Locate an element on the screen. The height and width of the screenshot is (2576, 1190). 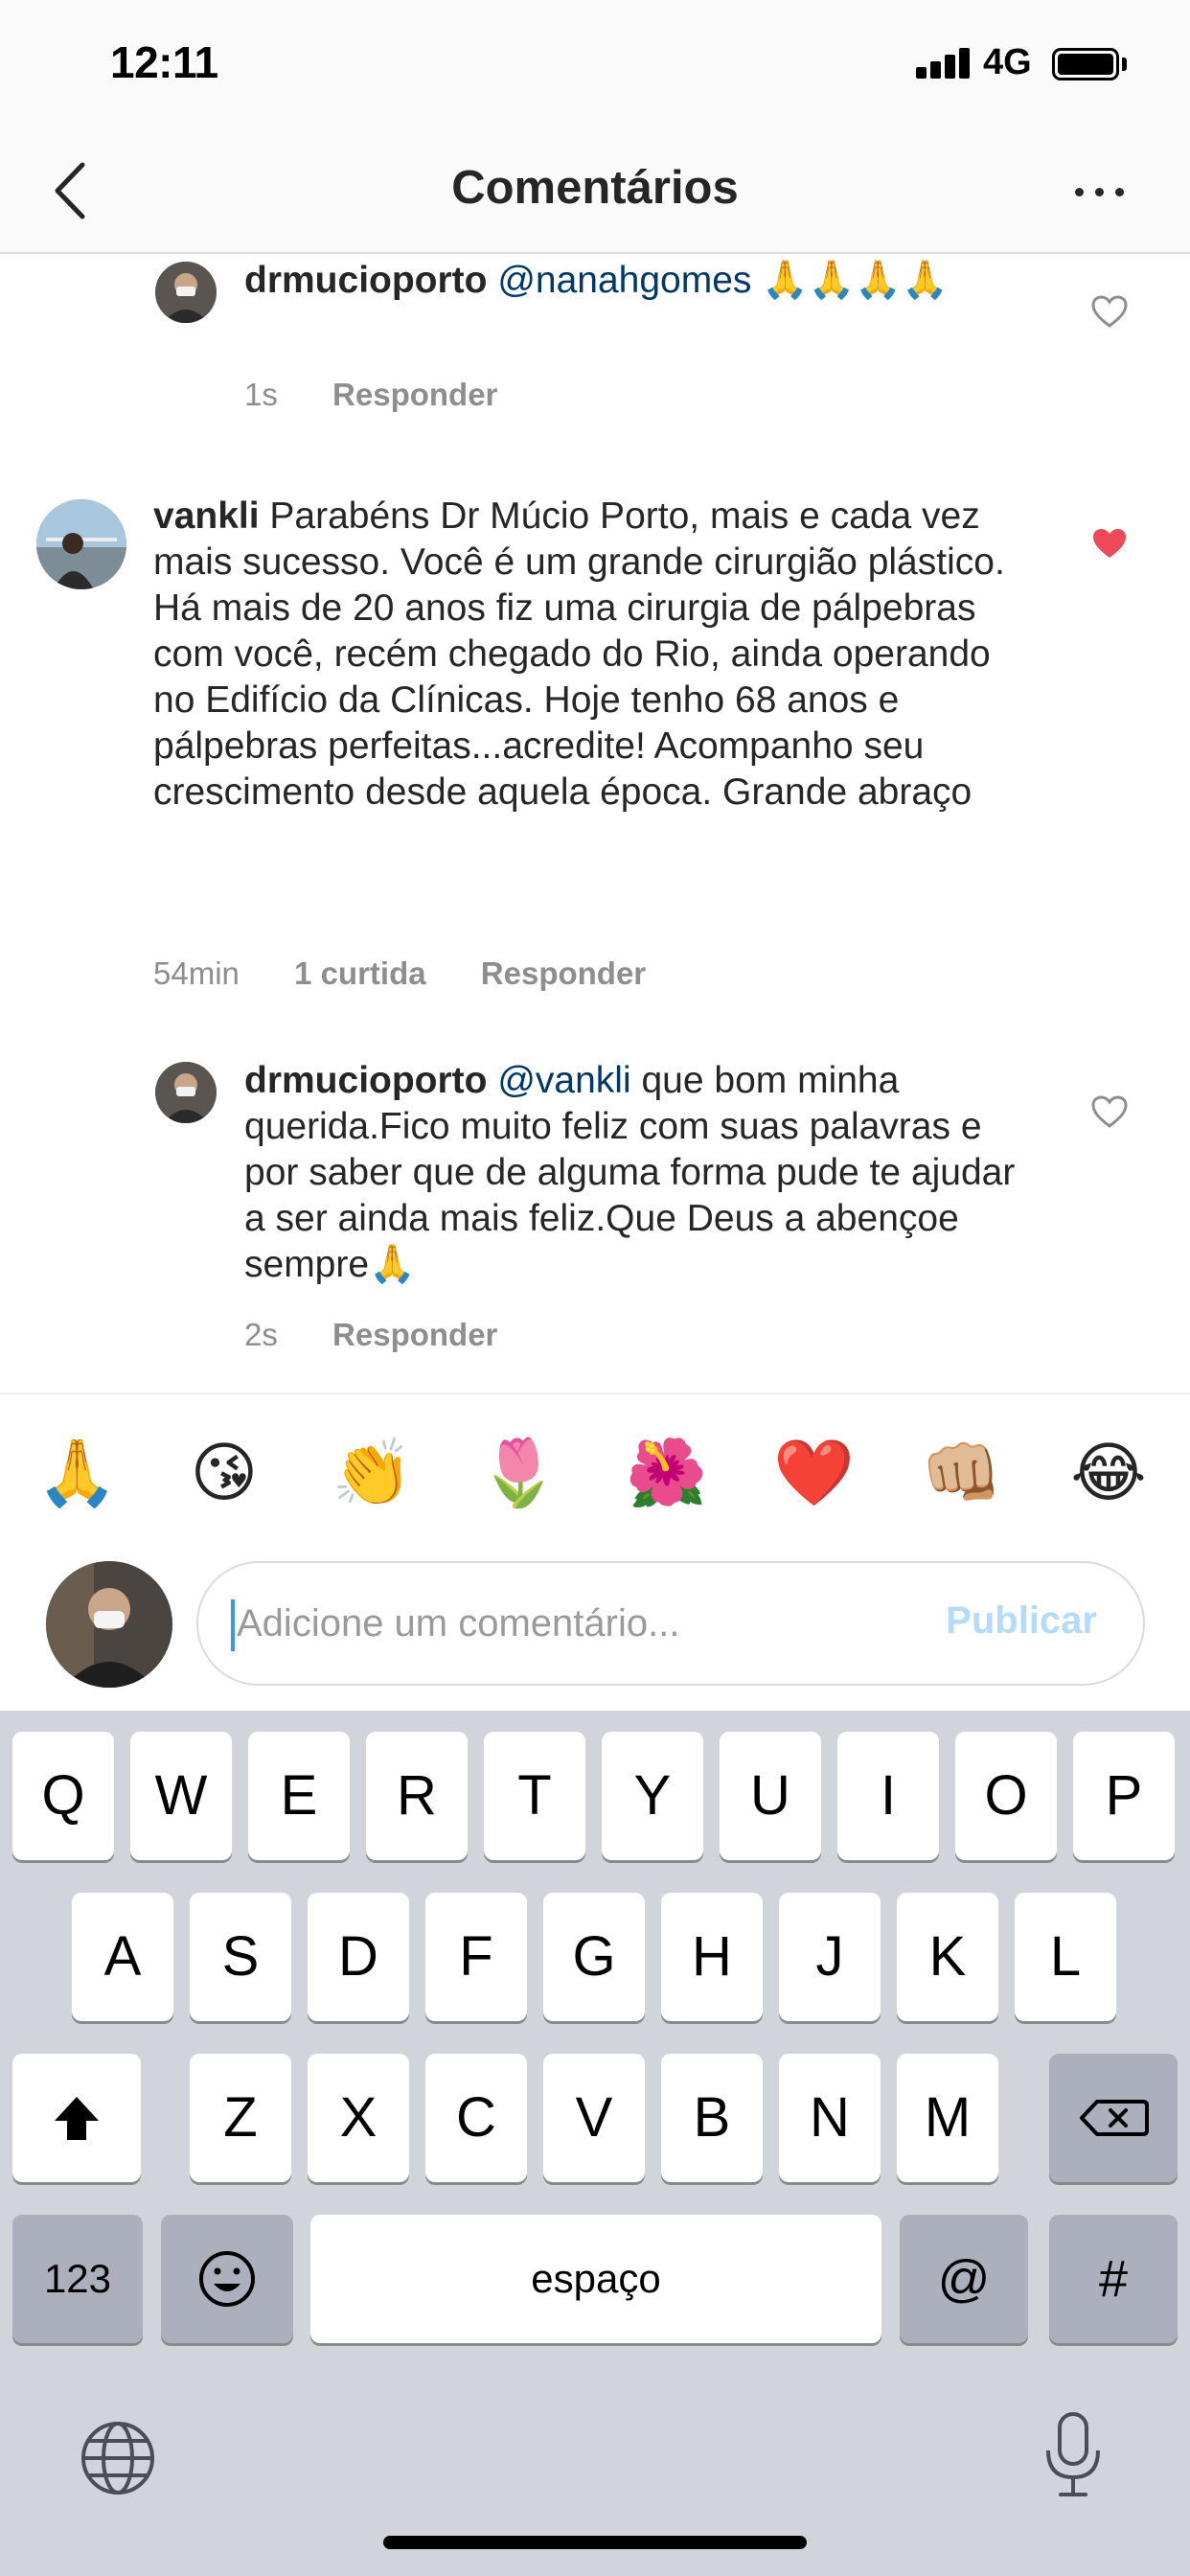
comment-text: drmucioporto @nanahgomes 🙏🙏🙏🙏 is located at coordinates (627, 281).